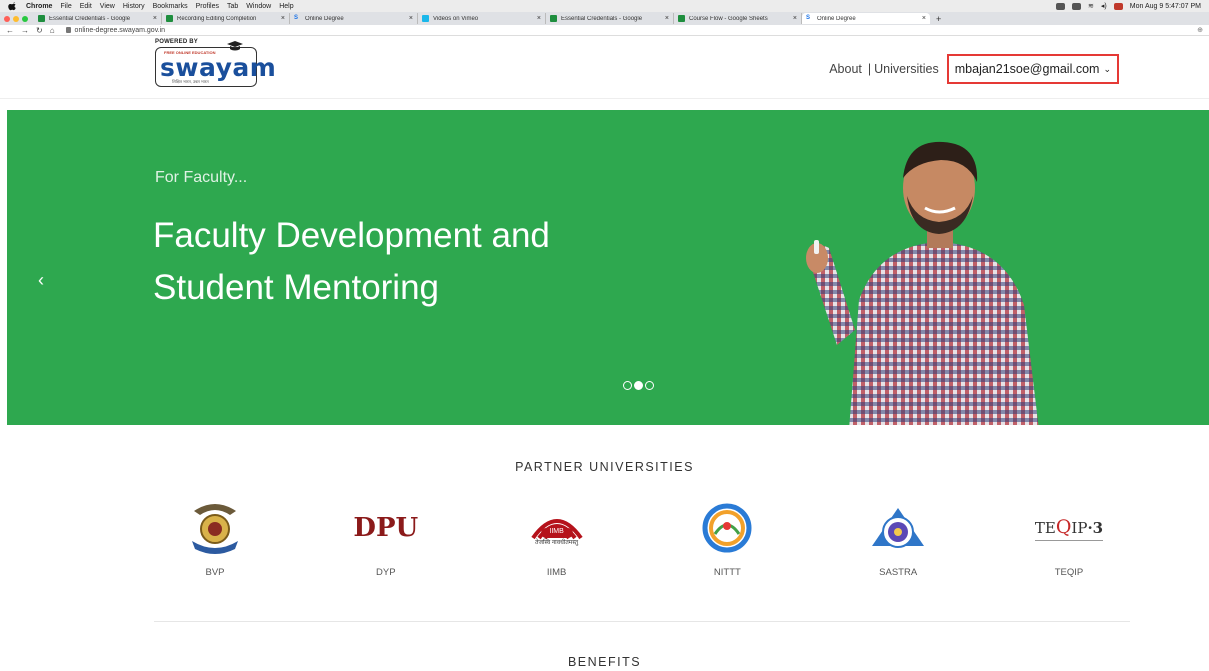 The width and height of the screenshot is (1209, 671). What do you see at coordinates (215, 528) in the screenshot?
I see `bvp-emblem-icon` at bounding box center [215, 528].